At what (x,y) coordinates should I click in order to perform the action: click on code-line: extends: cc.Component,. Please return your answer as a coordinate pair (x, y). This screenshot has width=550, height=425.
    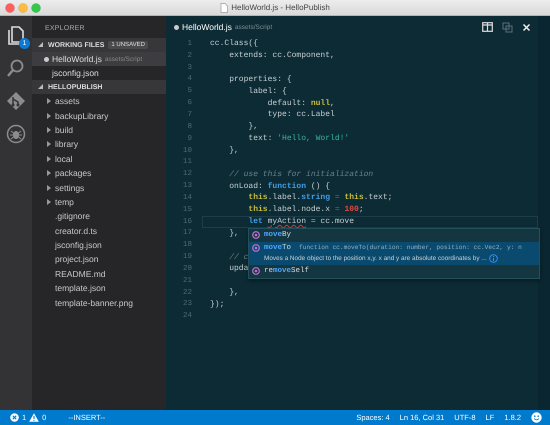
    Looking at the image, I should click on (281, 55).